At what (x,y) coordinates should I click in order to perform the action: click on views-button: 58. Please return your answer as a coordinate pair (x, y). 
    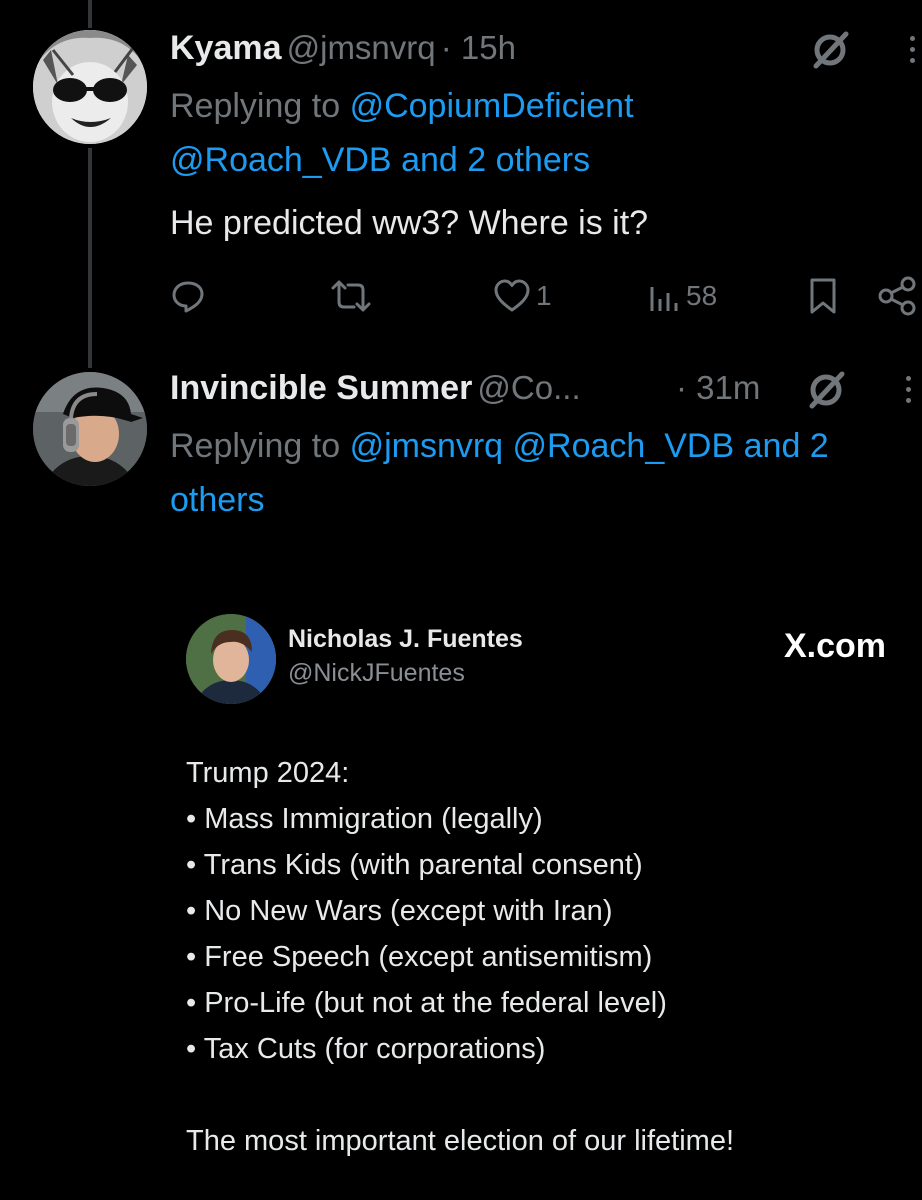
    Looking at the image, I should click on (682, 296).